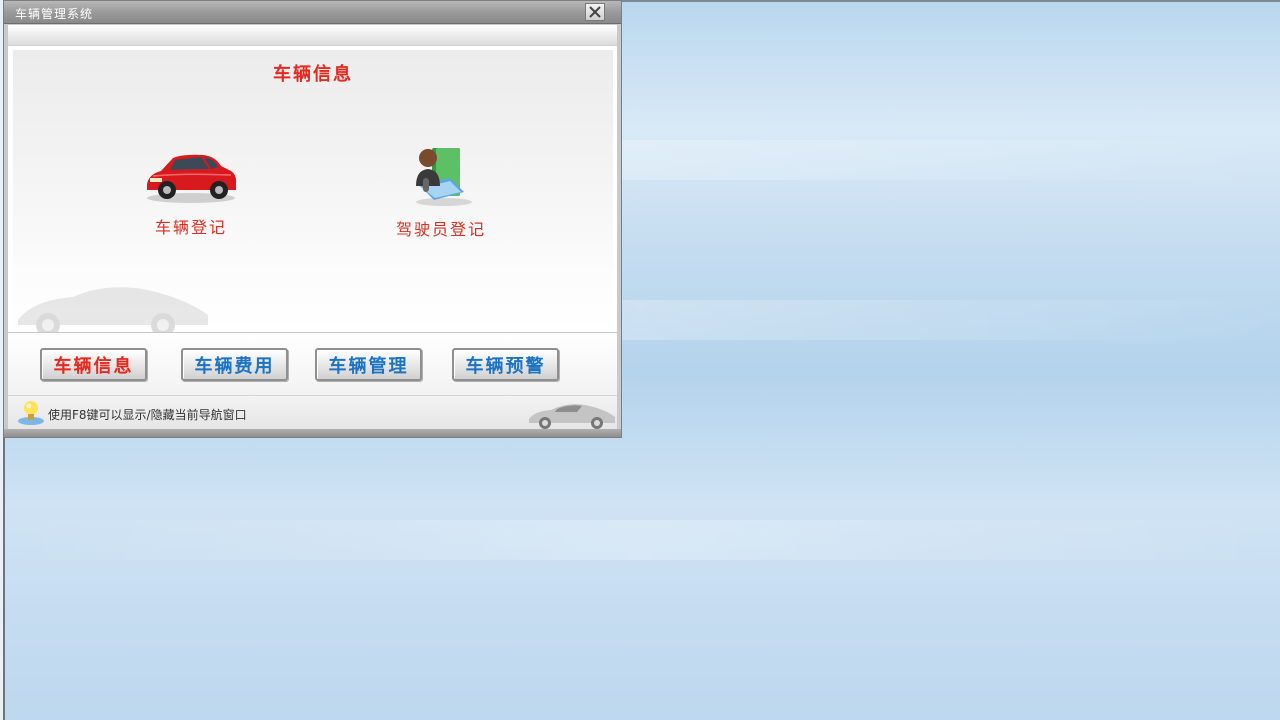  Describe the element at coordinates (312, 364) in the screenshot. I see `nav-button-row: 车辆信息 车辆费用 车辆管理 车辆预警` at that location.